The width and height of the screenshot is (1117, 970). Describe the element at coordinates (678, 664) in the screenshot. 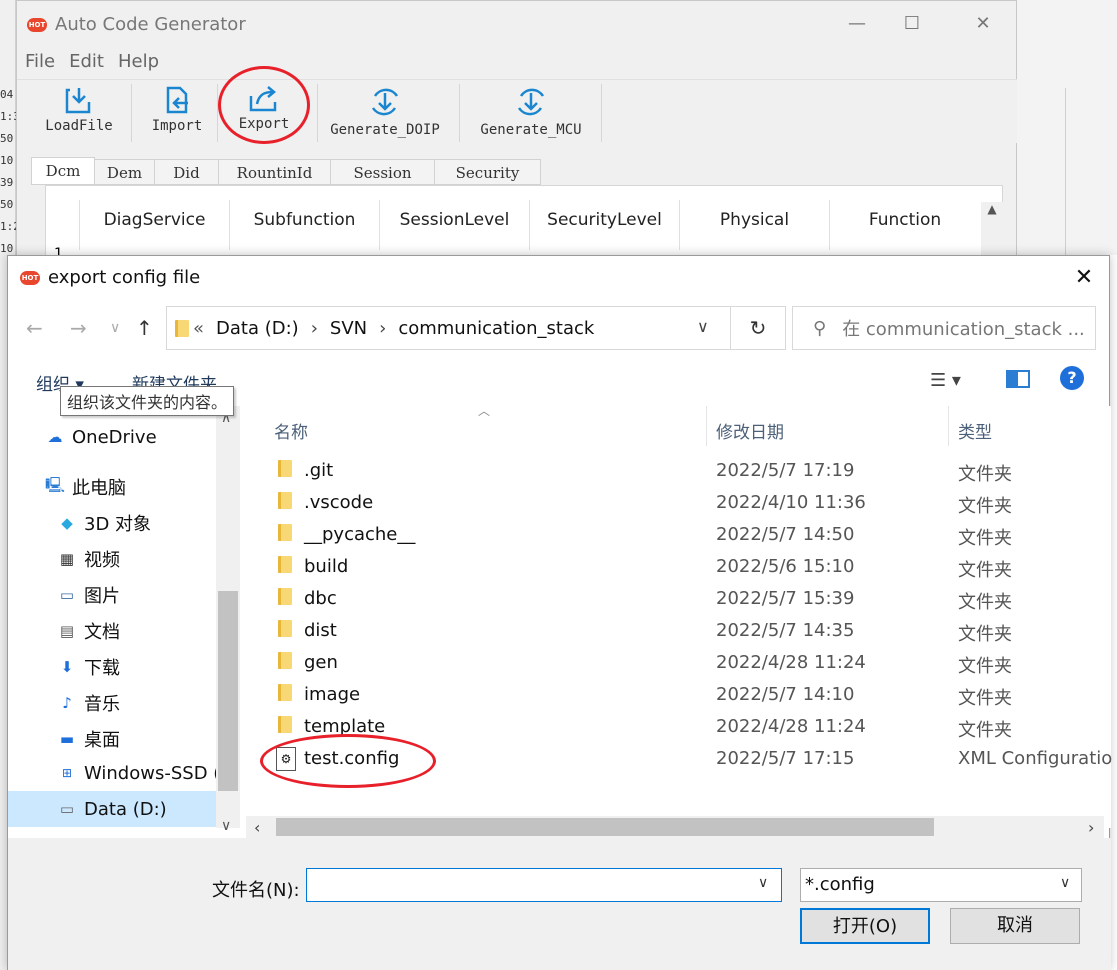

I see `file-row-gen: gen 2022/4/28 11:24 文件夹` at that location.